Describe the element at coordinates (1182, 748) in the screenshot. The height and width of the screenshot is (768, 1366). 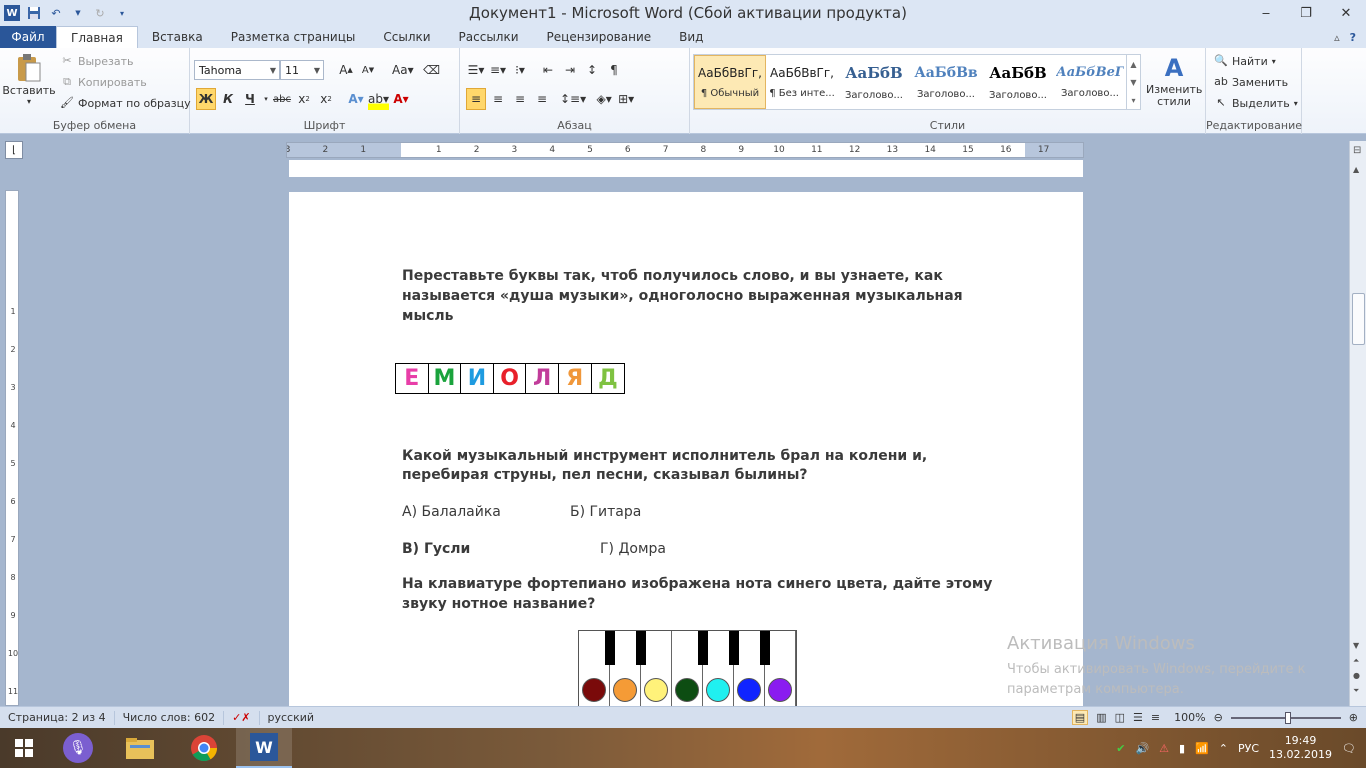
I see `battery-icon: ▮` at that location.